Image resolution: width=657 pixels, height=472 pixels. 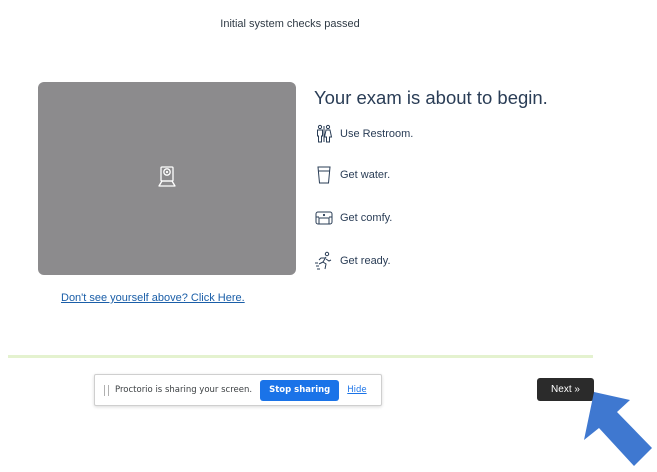 What do you see at coordinates (365, 261) in the screenshot?
I see `step-label: Get ready.` at bounding box center [365, 261].